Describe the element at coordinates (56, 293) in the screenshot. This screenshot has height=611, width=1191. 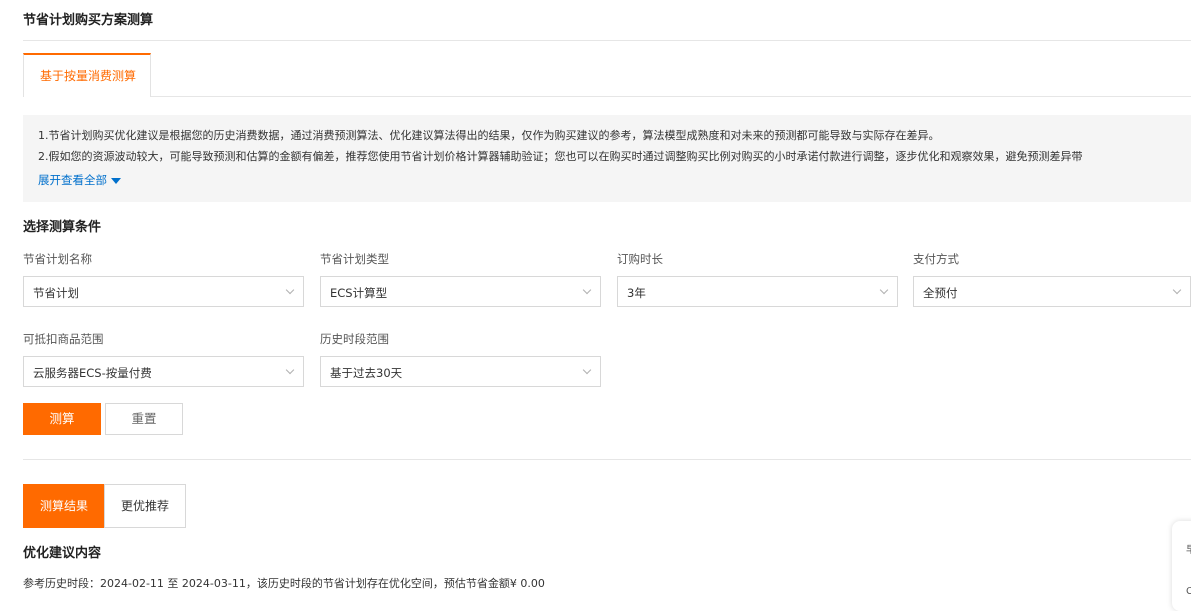
I see `plan-name-value: 节省计划` at that location.